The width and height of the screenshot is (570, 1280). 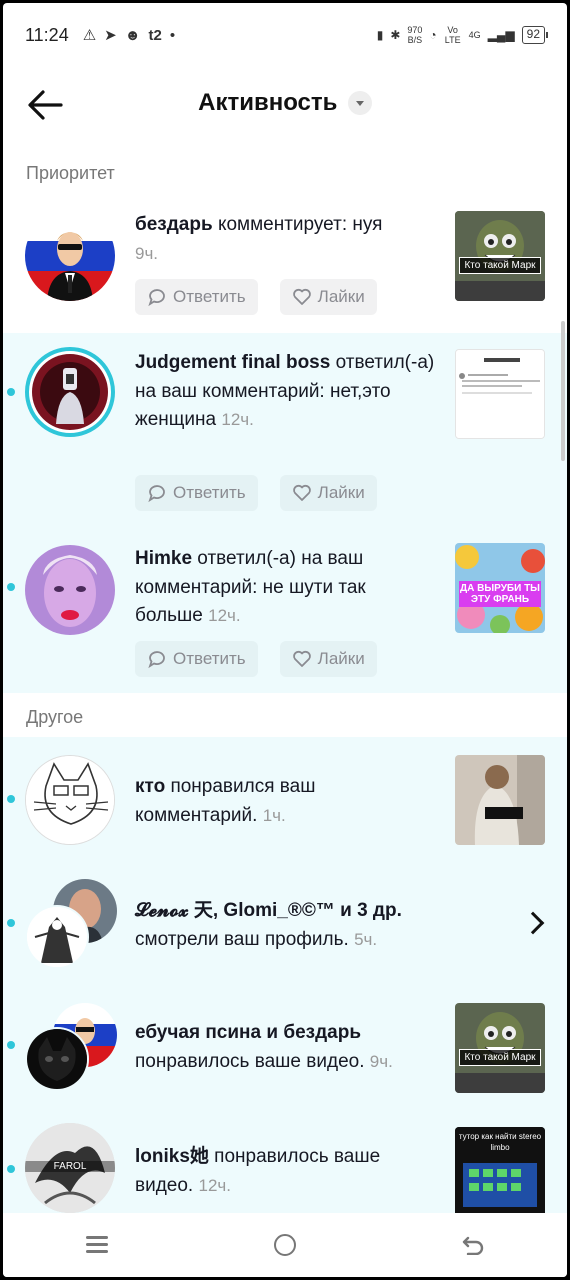 I want to click on notification-time: 5ч., so click(x=366, y=939).